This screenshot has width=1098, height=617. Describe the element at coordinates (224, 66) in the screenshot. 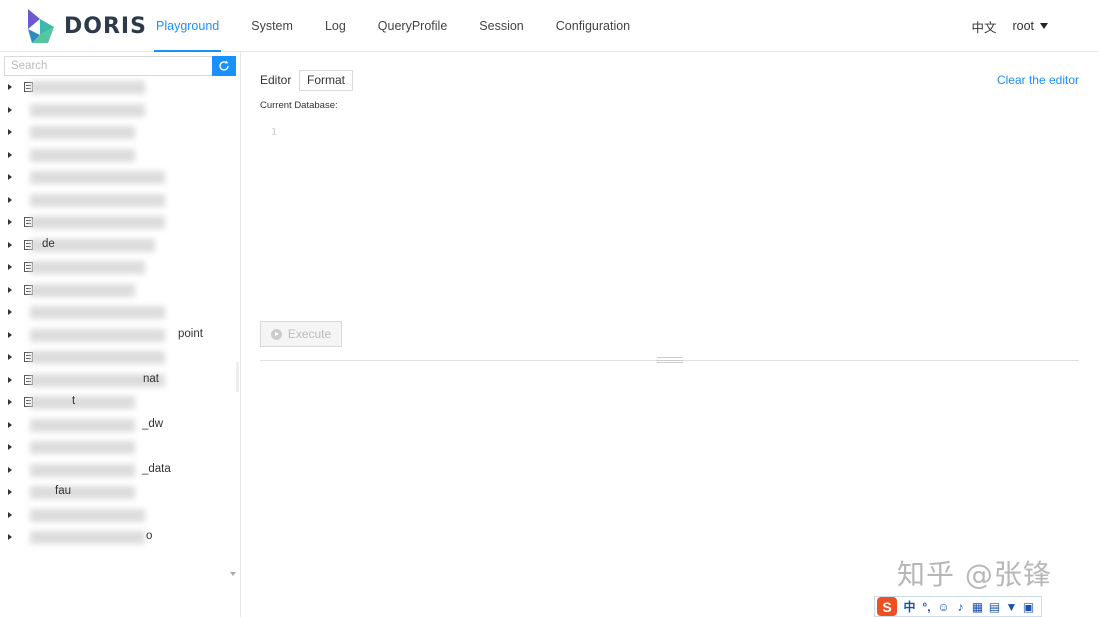

I see `refresh-button` at that location.